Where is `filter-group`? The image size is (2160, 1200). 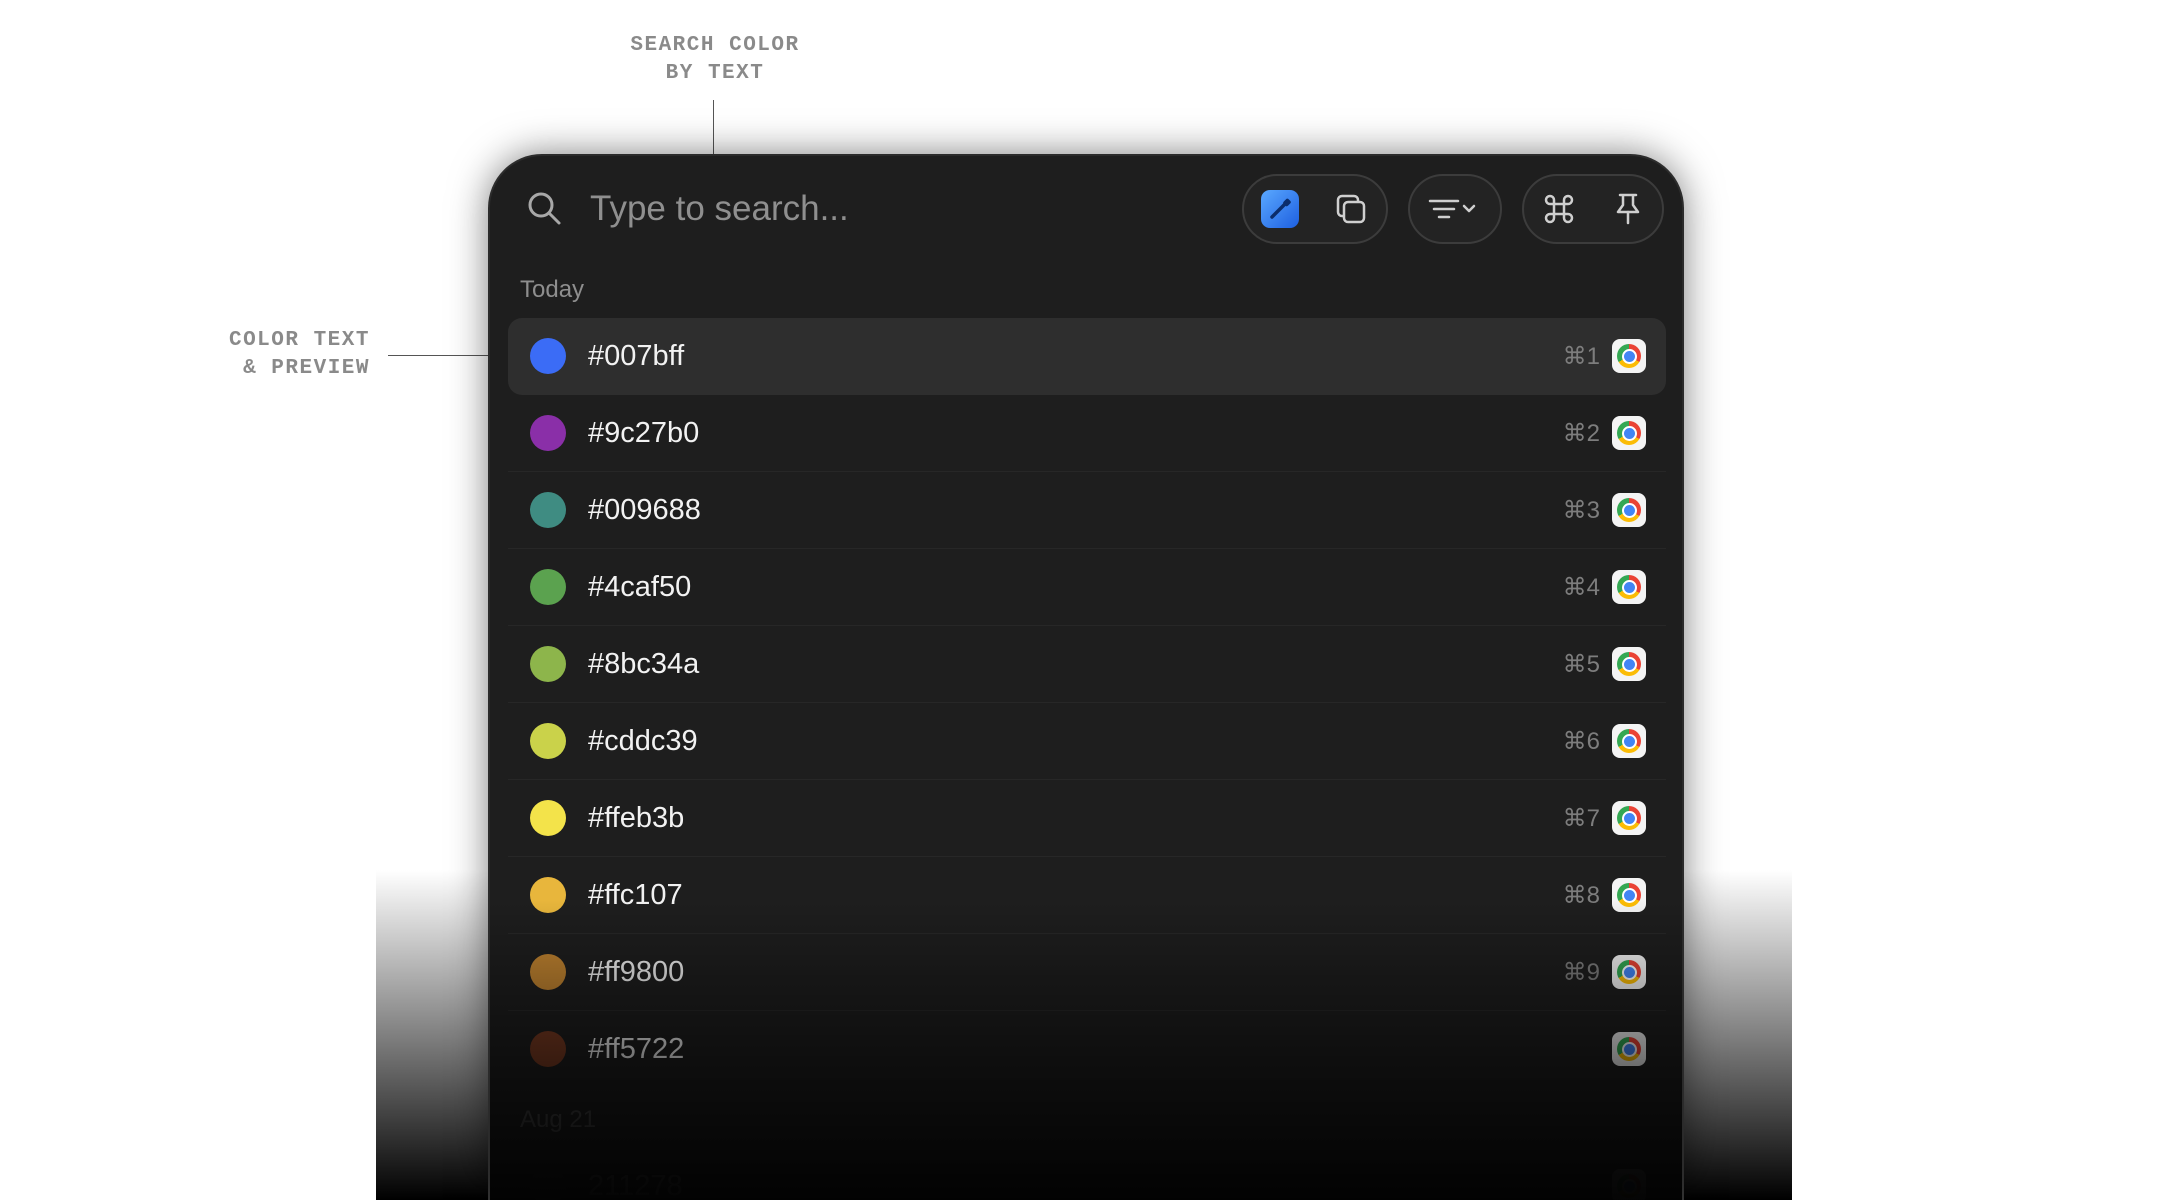 filter-group is located at coordinates (1455, 209).